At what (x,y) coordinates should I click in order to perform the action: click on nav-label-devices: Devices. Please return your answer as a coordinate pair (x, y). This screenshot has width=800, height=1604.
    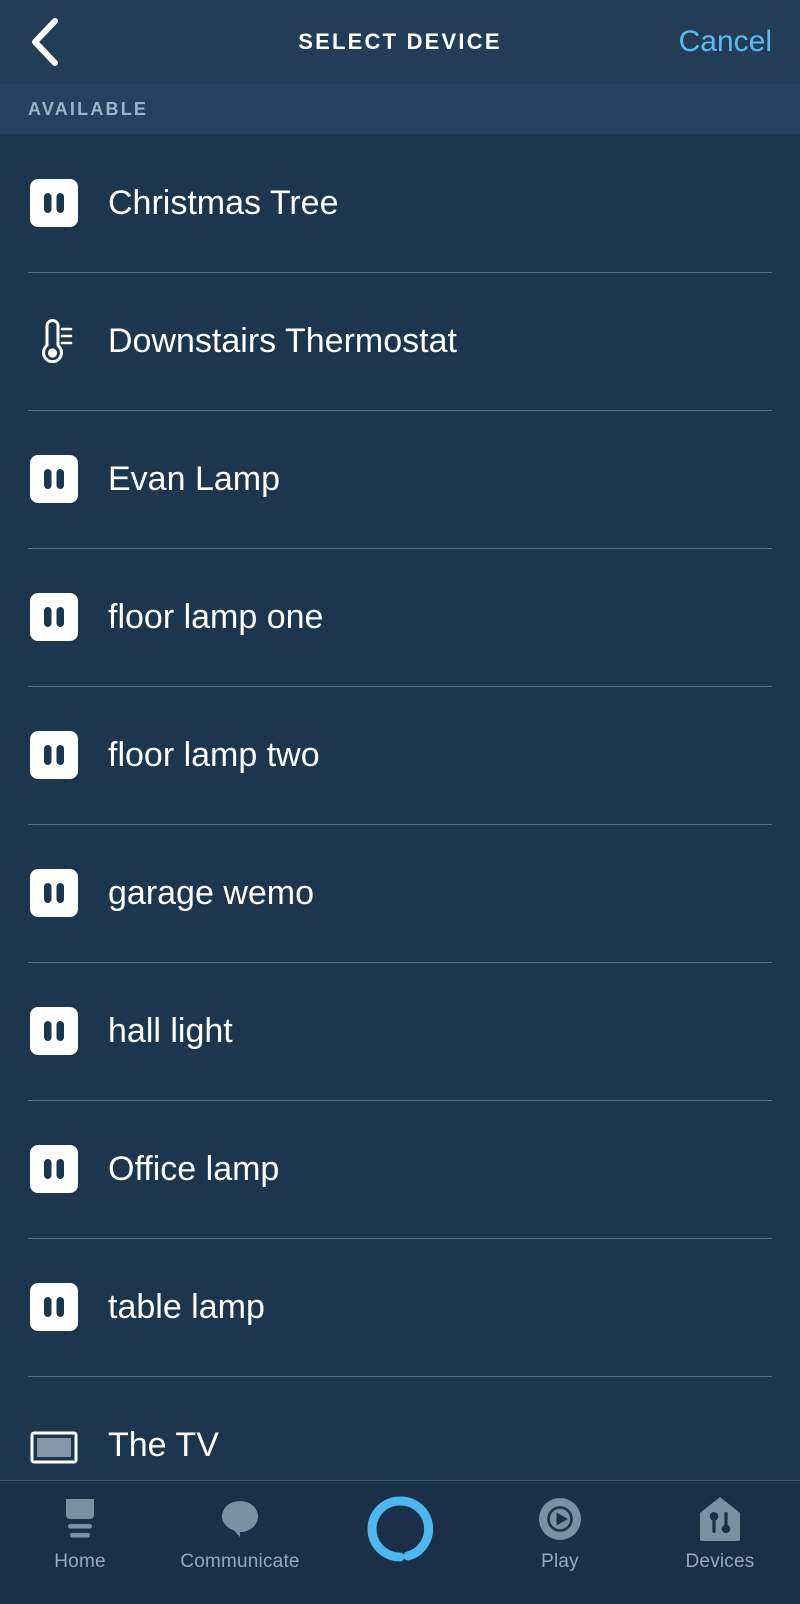
    Looking at the image, I should click on (720, 1561).